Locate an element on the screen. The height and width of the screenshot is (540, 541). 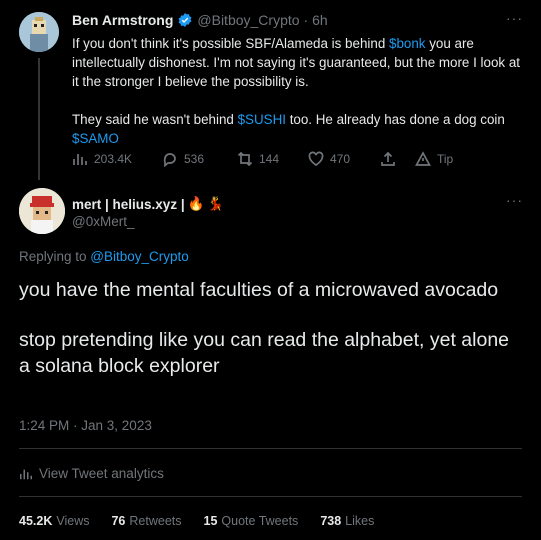
parent-tweet-header: Ben Armstrong @Bitboy_Crypto · 6h is located at coordinates (200, 20).